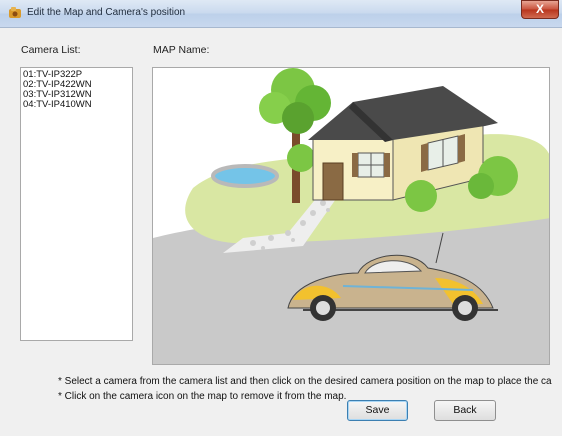 This screenshot has height=436, width=562. Describe the element at coordinates (106, 12) in the screenshot. I see `window-title: Edit the Map and Camera's position` at that location.